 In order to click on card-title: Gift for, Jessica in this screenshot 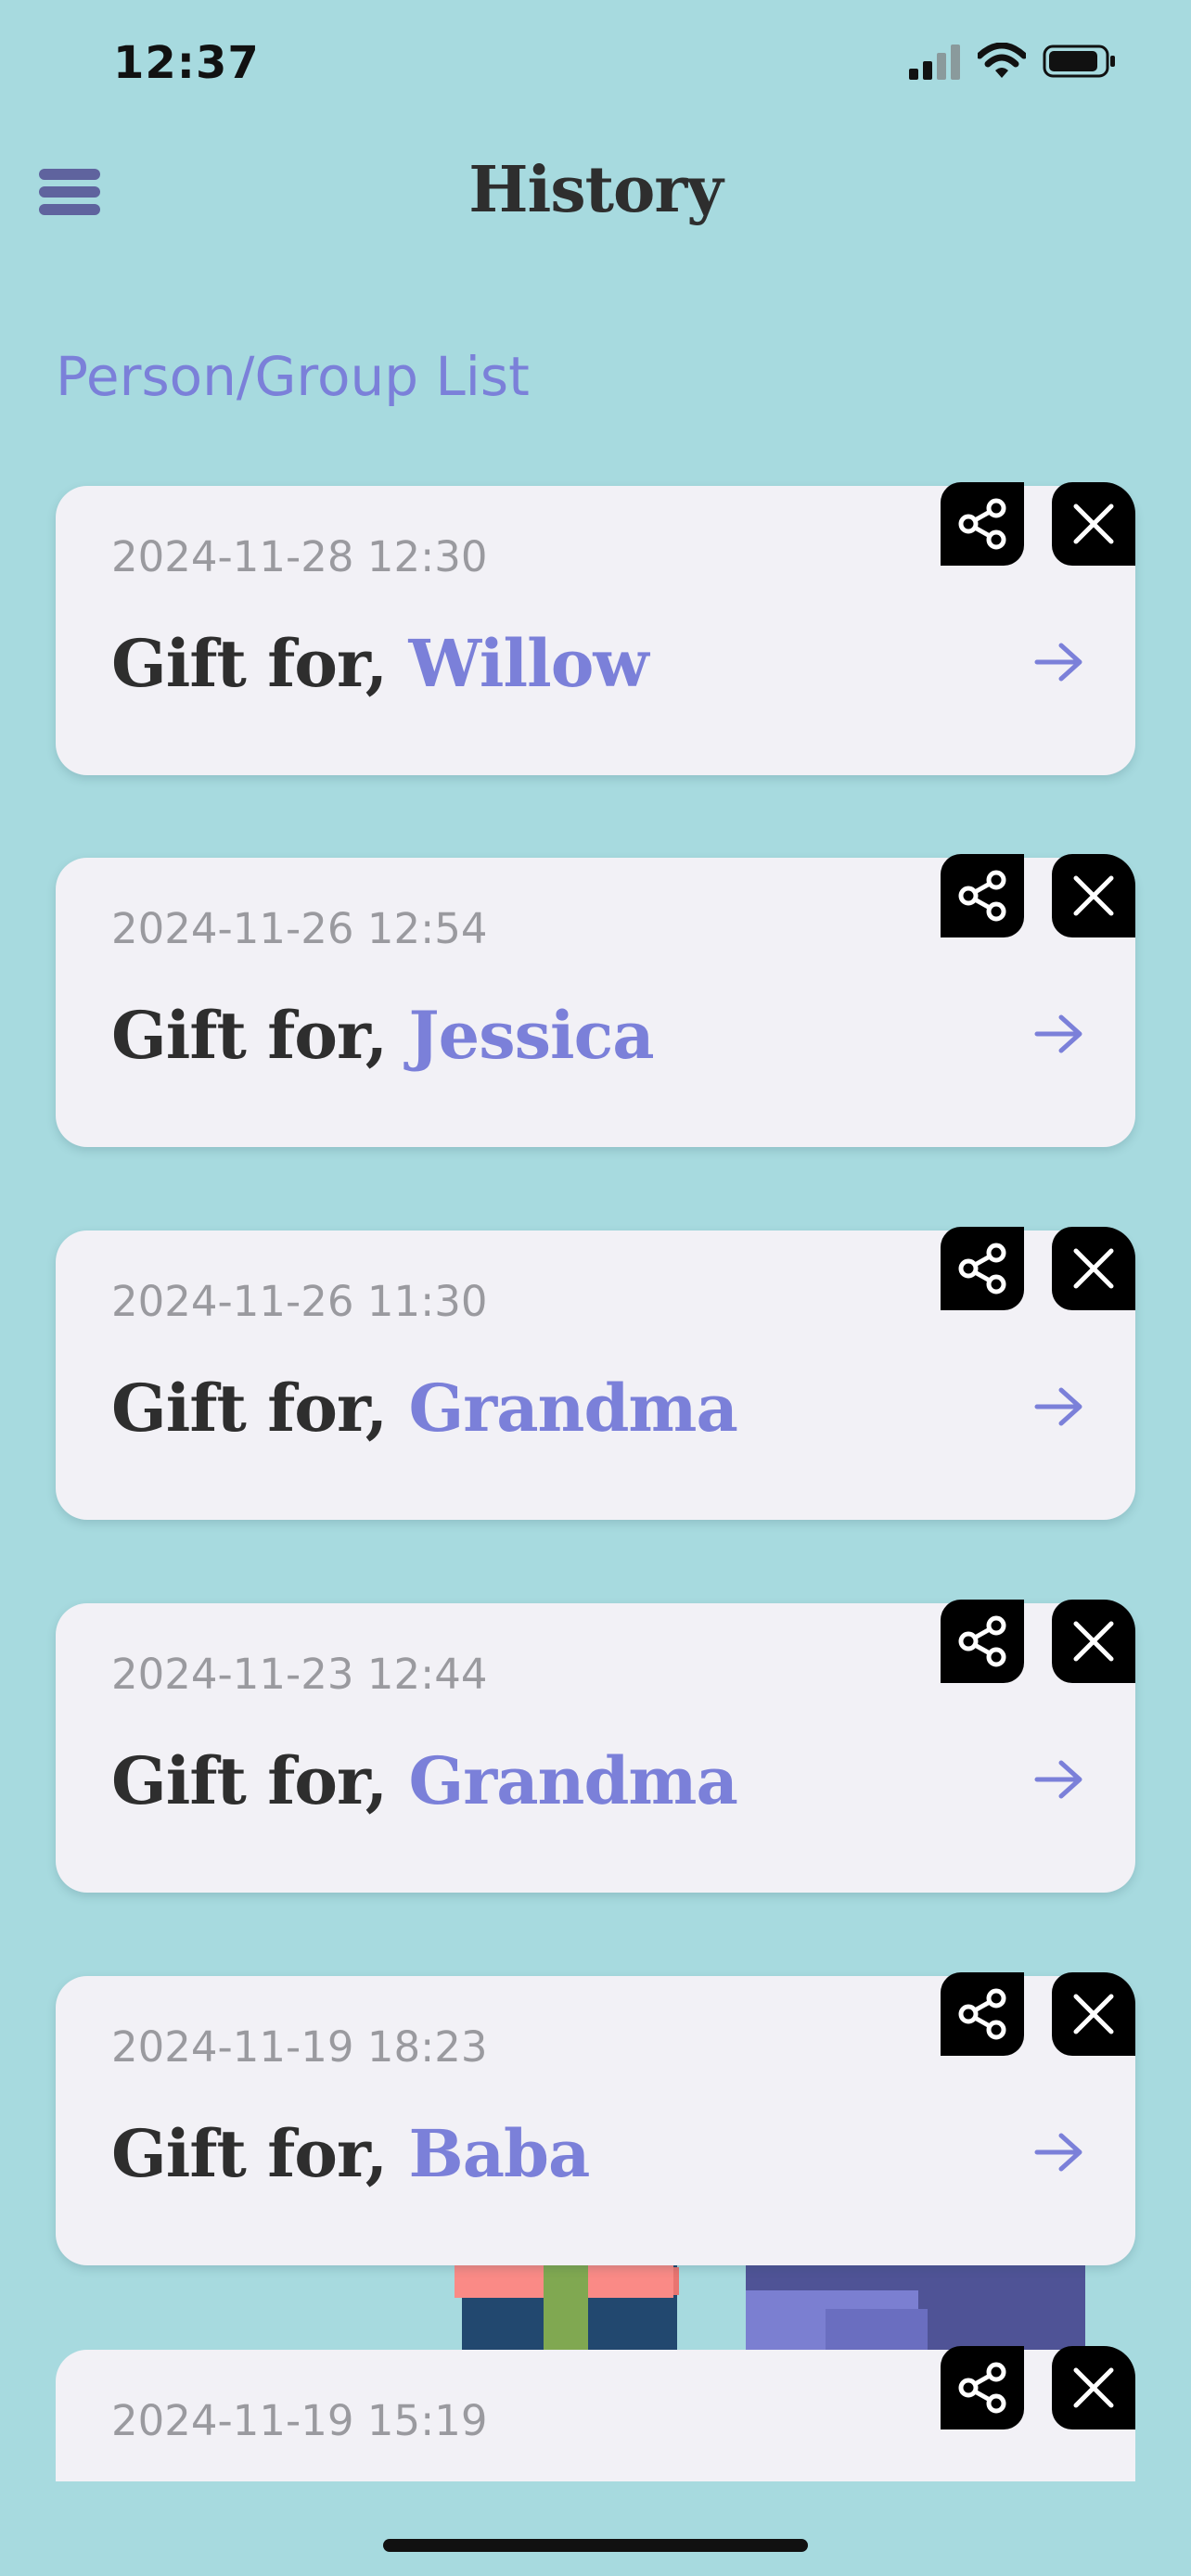, I will do `click(383, 1035)`.